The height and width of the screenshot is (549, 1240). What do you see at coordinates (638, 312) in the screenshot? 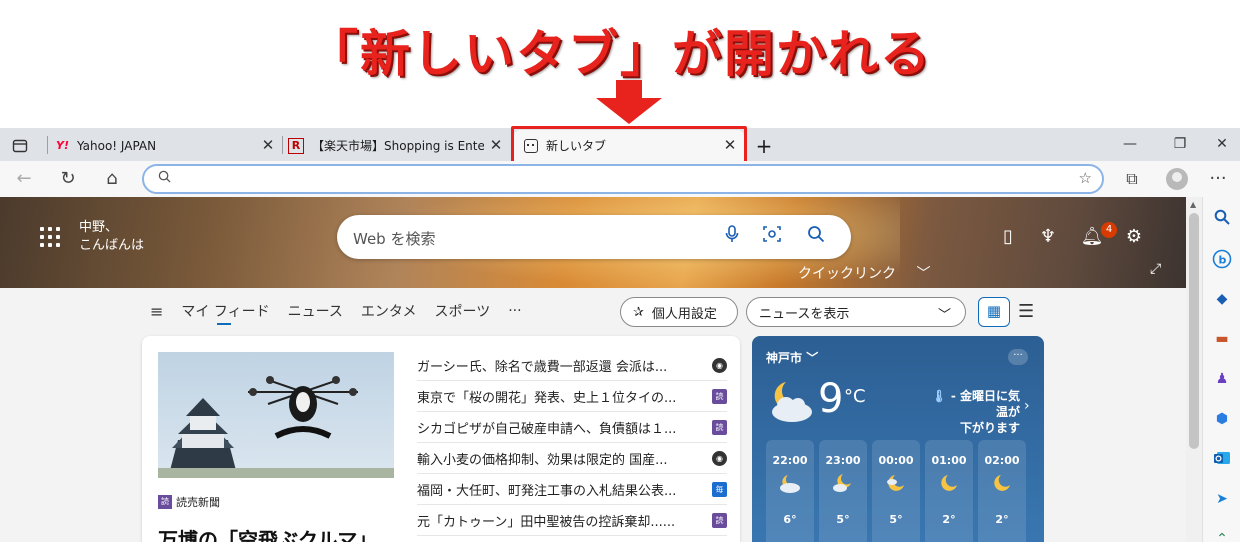
I see `star-edit-icon: ✰` at bounding box center [638, 312].